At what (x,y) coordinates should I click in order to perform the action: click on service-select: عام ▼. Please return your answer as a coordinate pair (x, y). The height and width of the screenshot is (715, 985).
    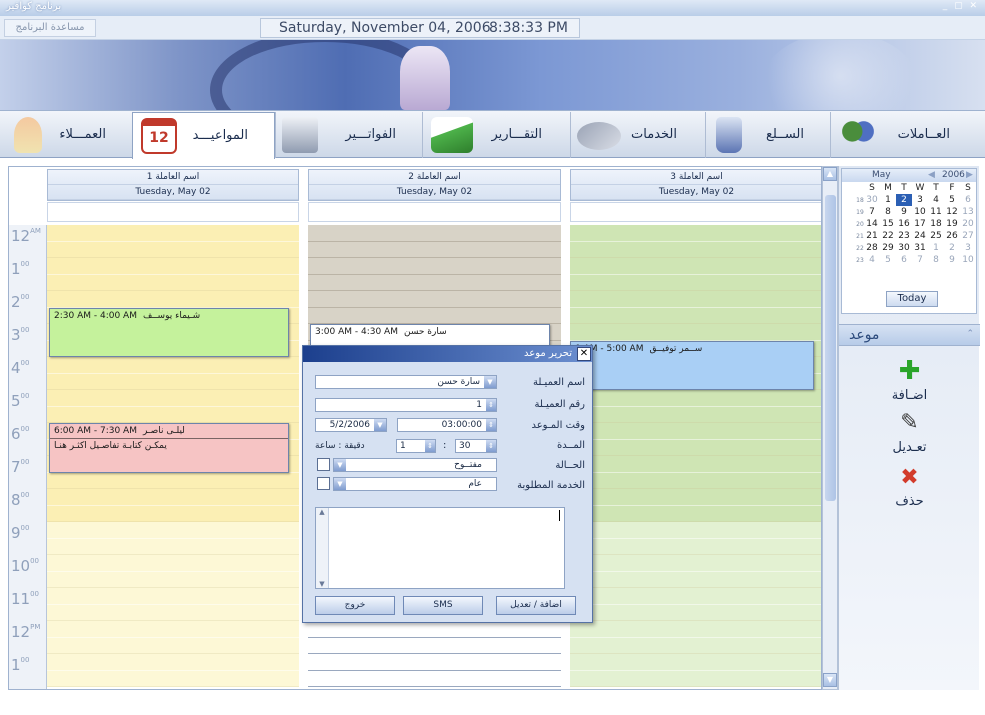
    Looking at the image, I should click on (415, 484).